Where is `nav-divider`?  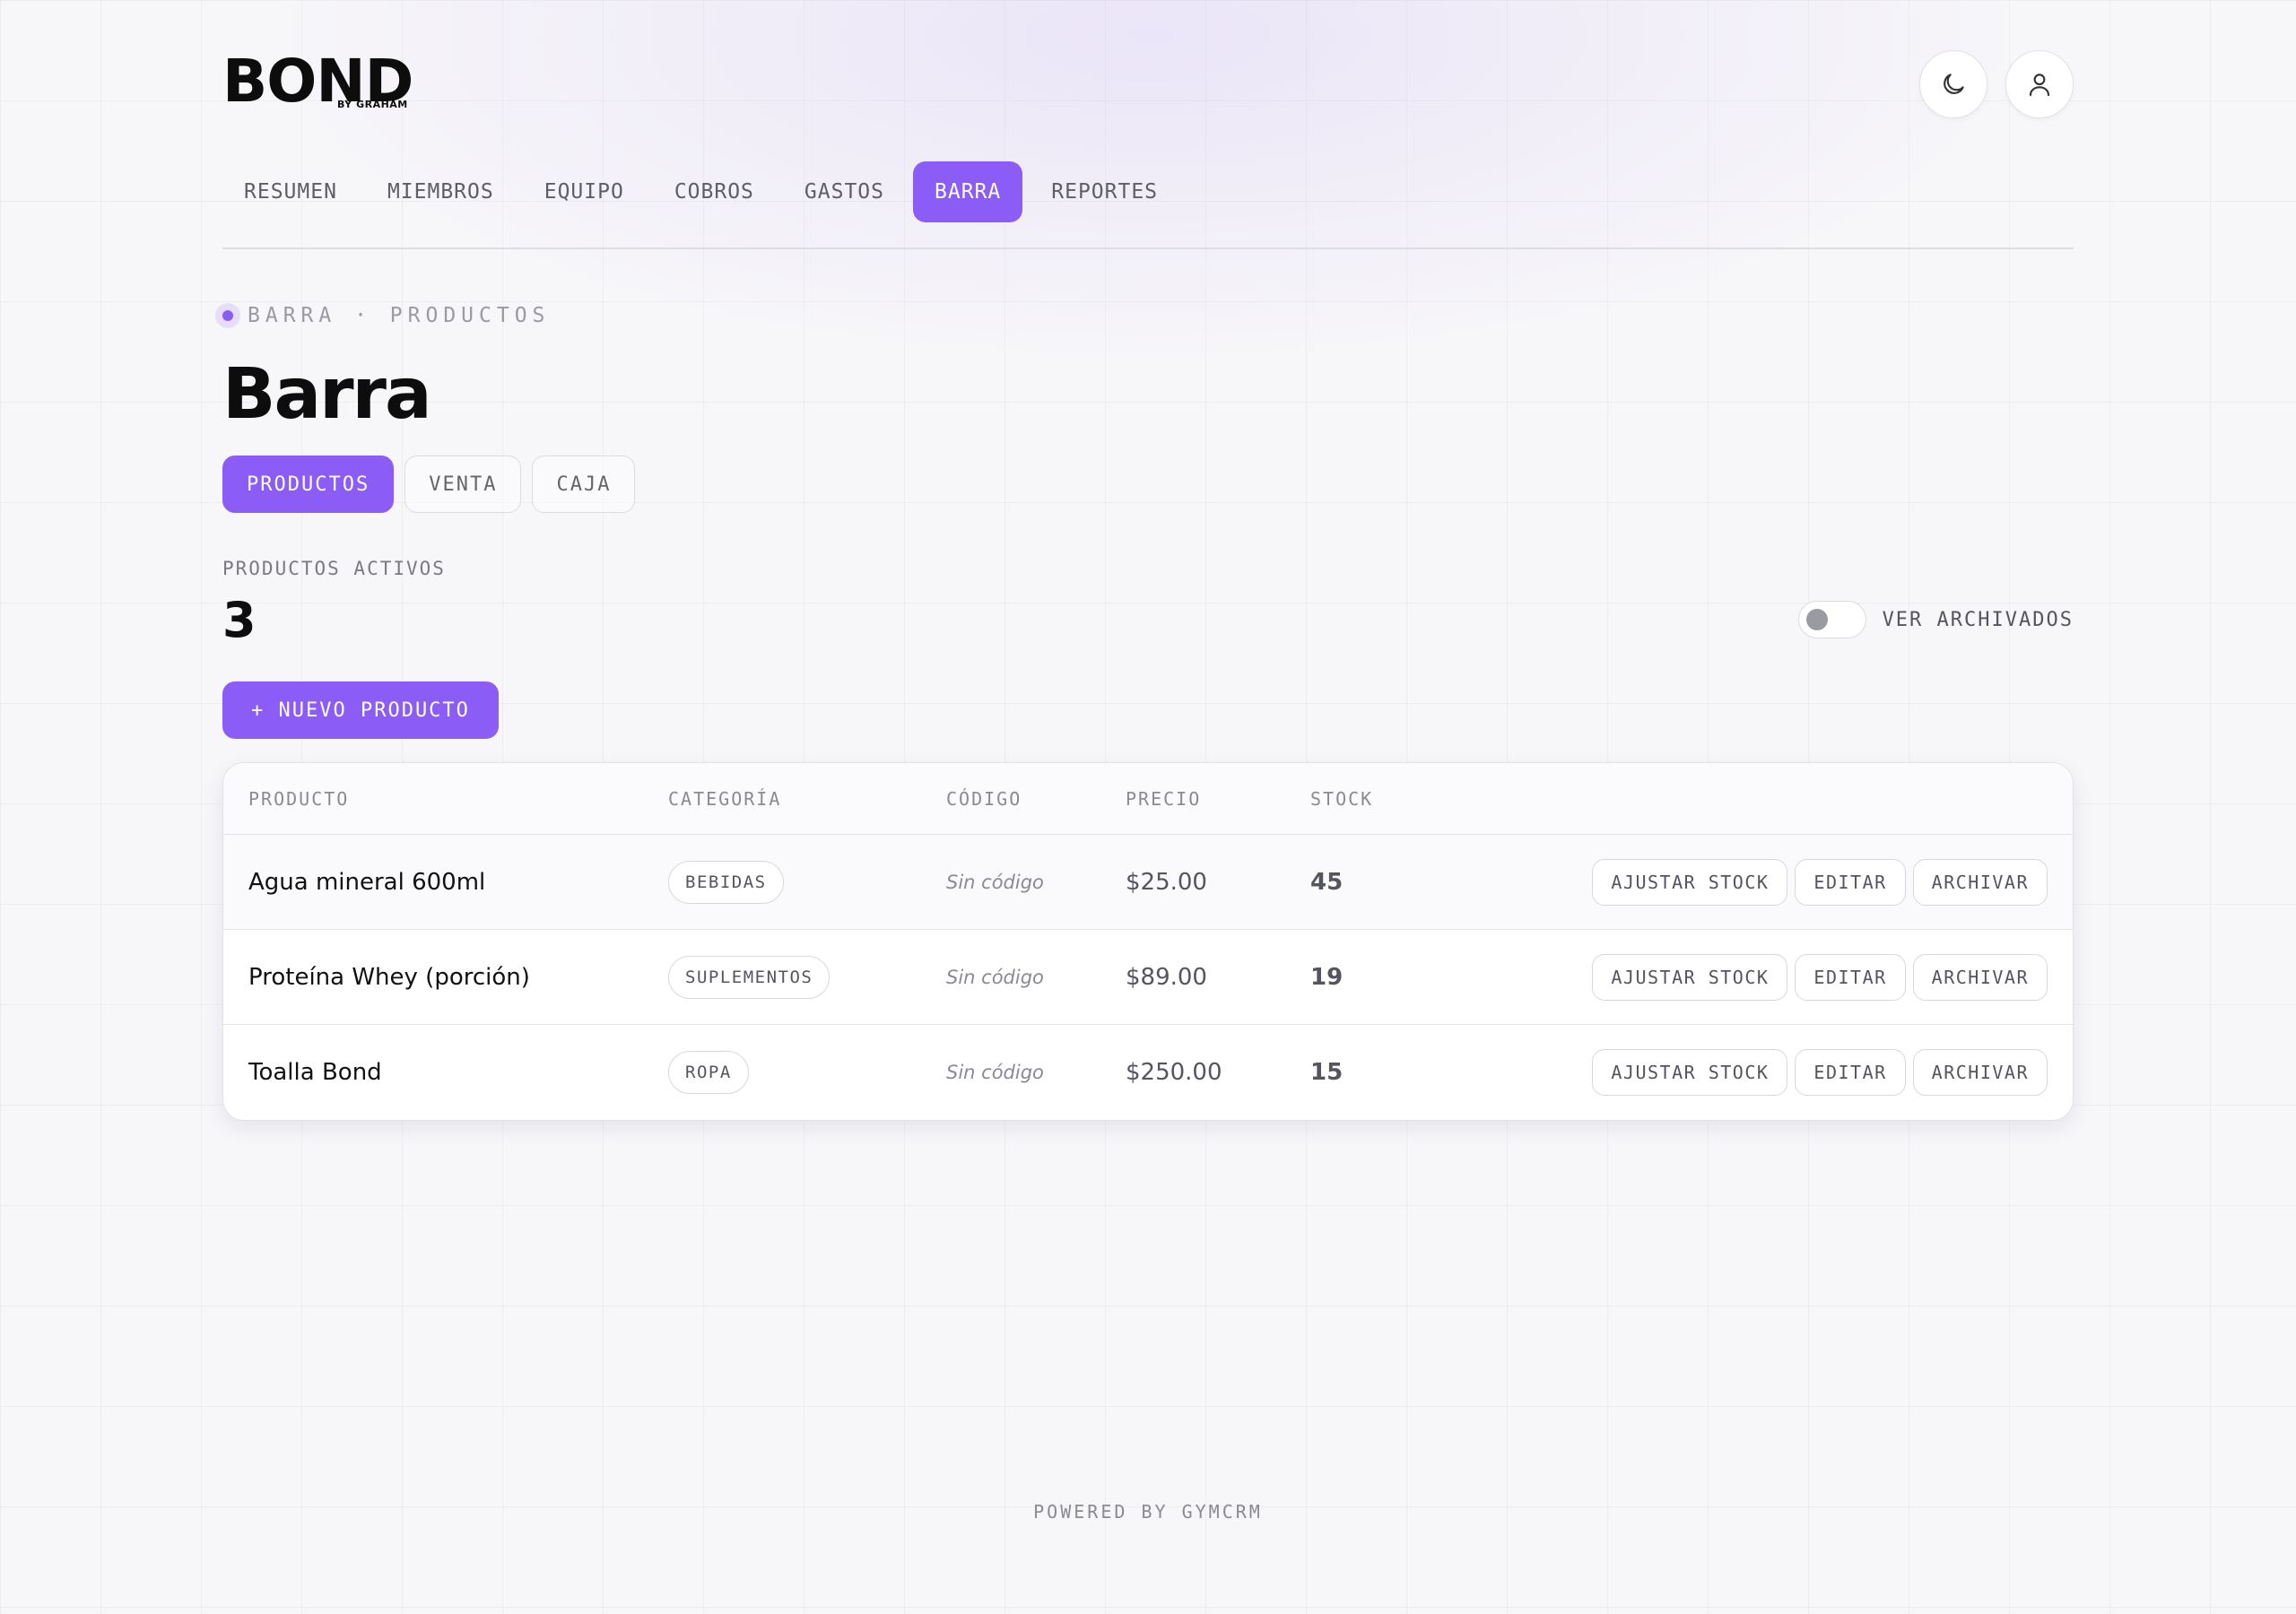 nav-divider is located at coordinates (1148, 248).